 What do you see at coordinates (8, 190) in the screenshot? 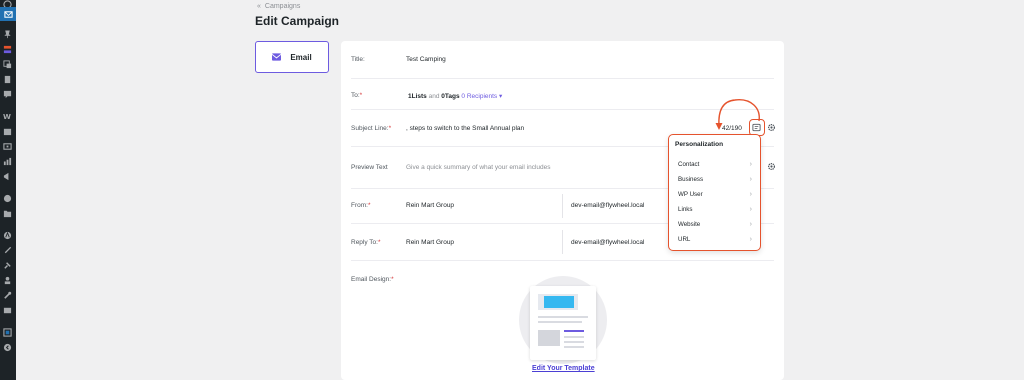
I see `wp-admin-sidebar: W` at bounding box center [8, 190].